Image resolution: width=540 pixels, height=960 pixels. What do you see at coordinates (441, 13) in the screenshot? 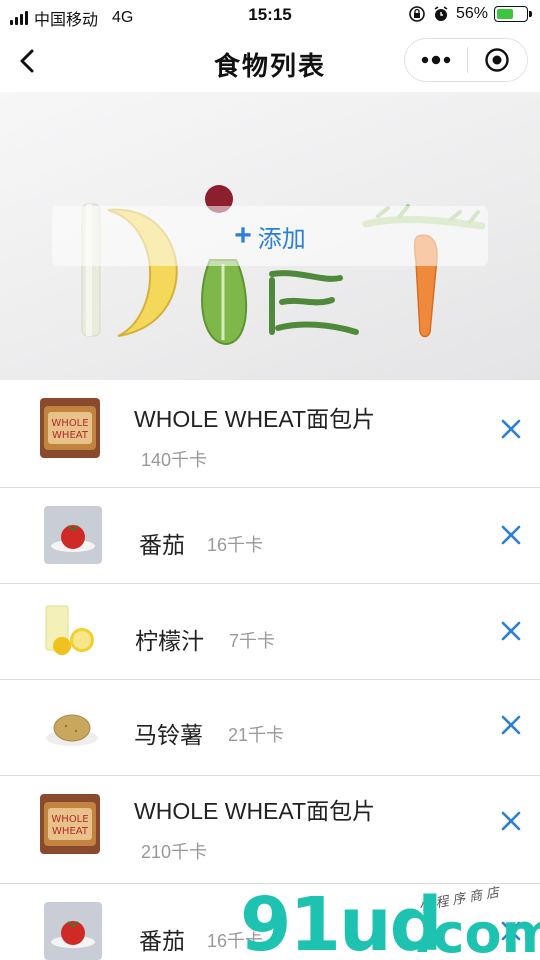
I see `alarm-icon` at bounding box center [441, 13].